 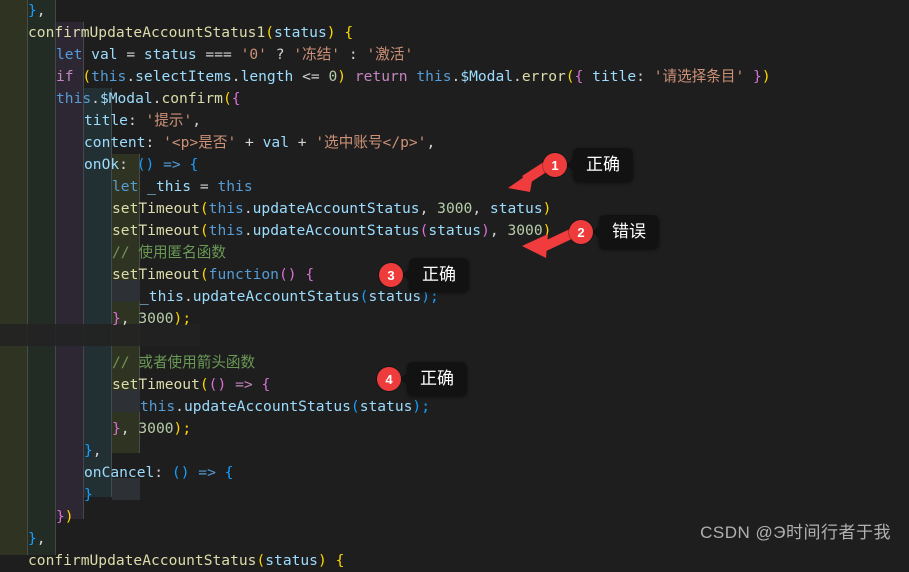 I want to click on code-line-8: onOk: () => {, so click(x=141, y=164).